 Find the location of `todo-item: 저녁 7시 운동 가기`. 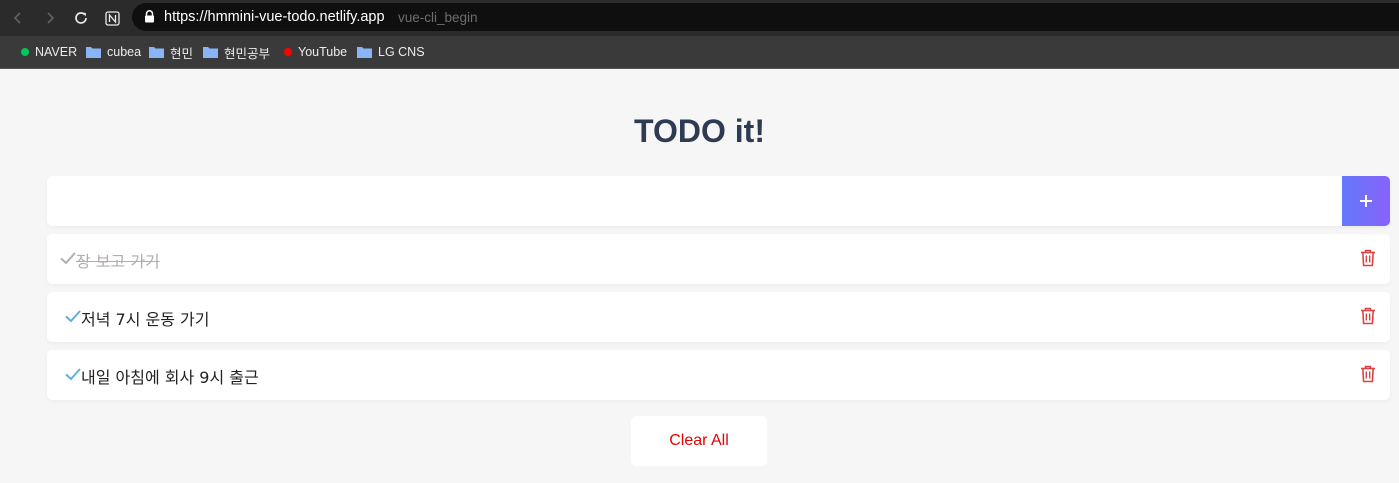

todo-item: 저녁 7시 운동 가기 is located at coordinates (718, 317).